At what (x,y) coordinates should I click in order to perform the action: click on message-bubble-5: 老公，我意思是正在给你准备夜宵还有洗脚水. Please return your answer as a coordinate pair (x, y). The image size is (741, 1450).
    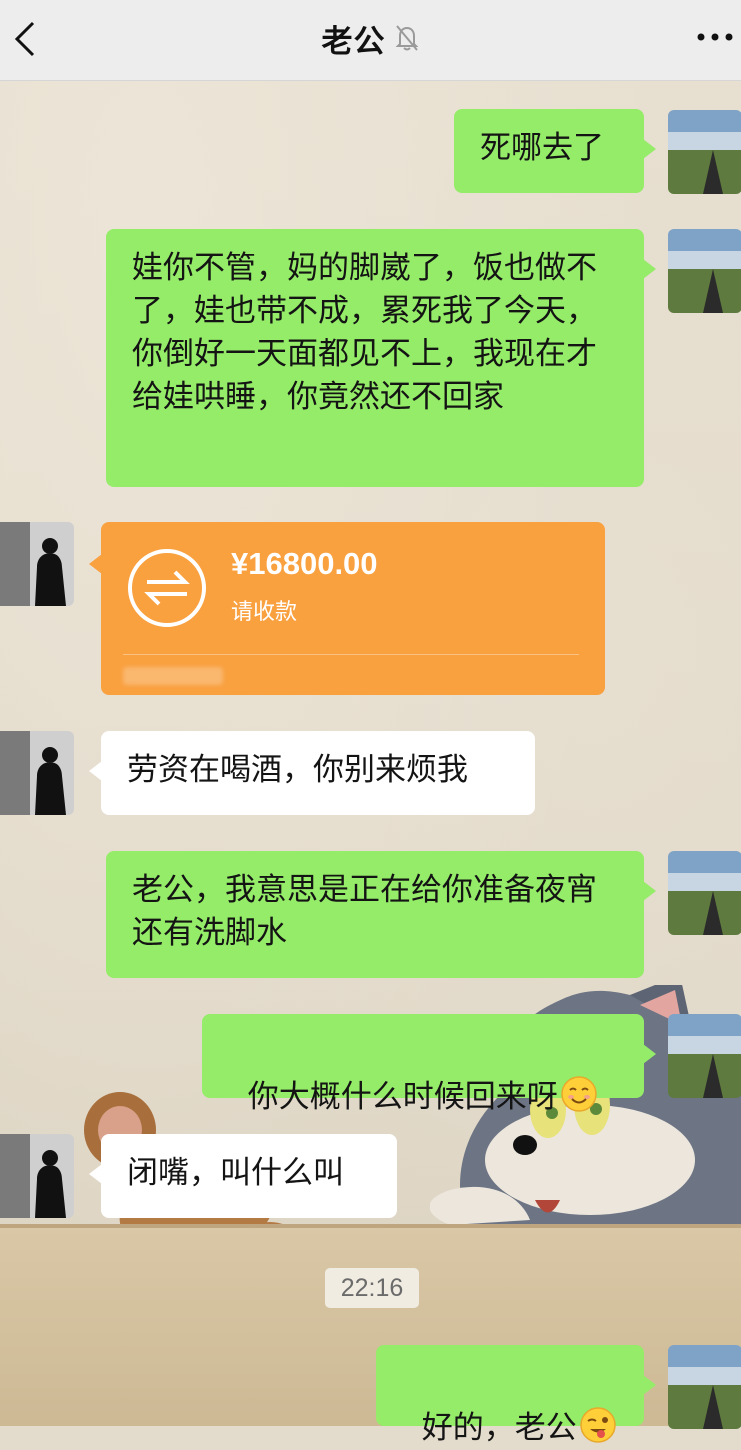
    Looking at the image, I should click on (381, 914).